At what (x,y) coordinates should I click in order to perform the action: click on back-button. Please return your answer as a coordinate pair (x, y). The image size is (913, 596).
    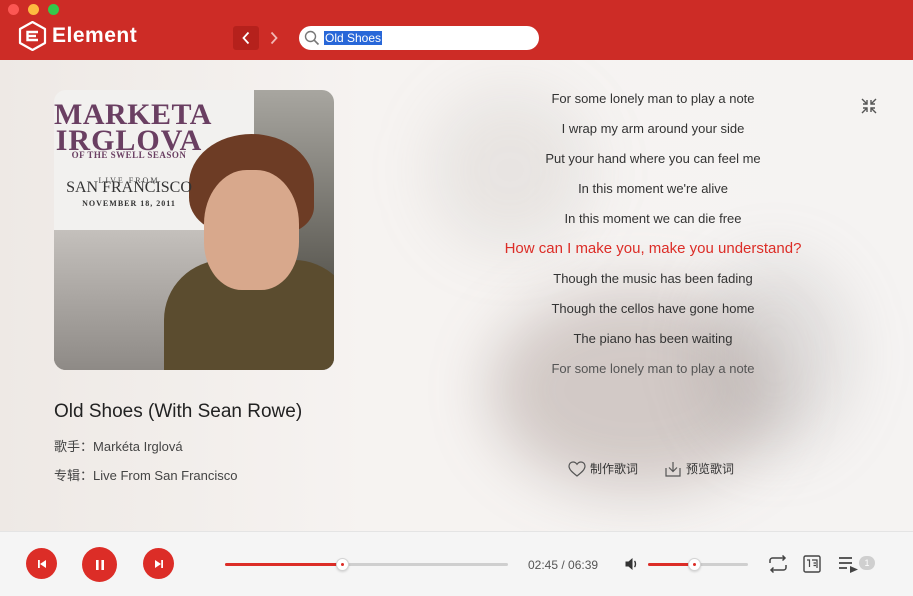
    Looking at the image, I should click on (246, 38).